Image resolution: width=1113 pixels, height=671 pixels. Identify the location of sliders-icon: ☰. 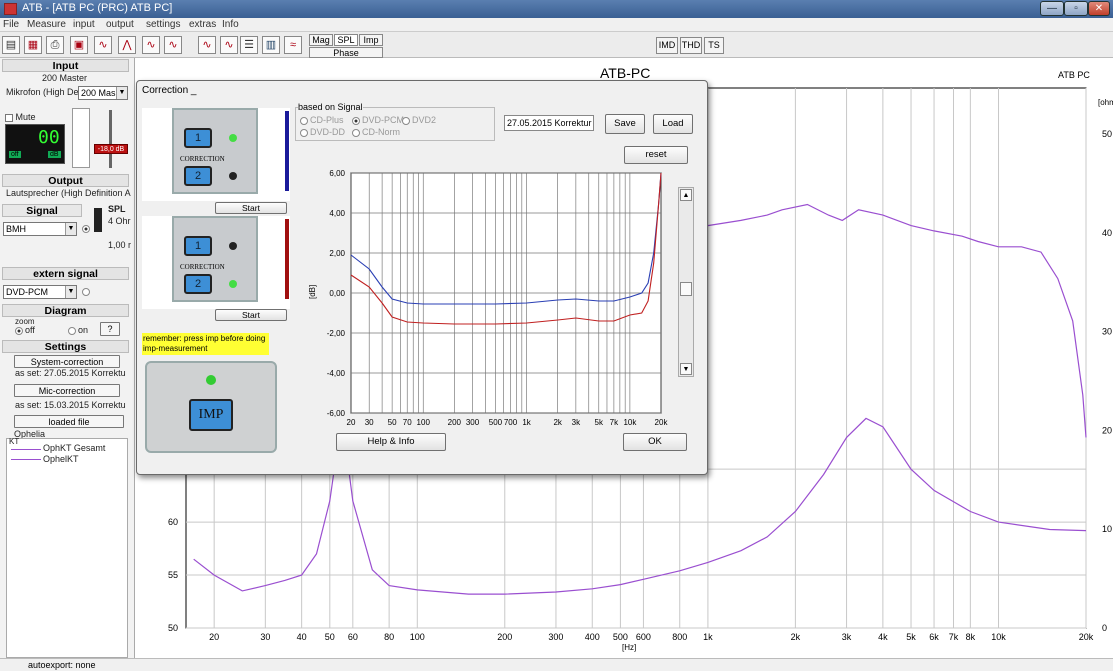
(249, 45).